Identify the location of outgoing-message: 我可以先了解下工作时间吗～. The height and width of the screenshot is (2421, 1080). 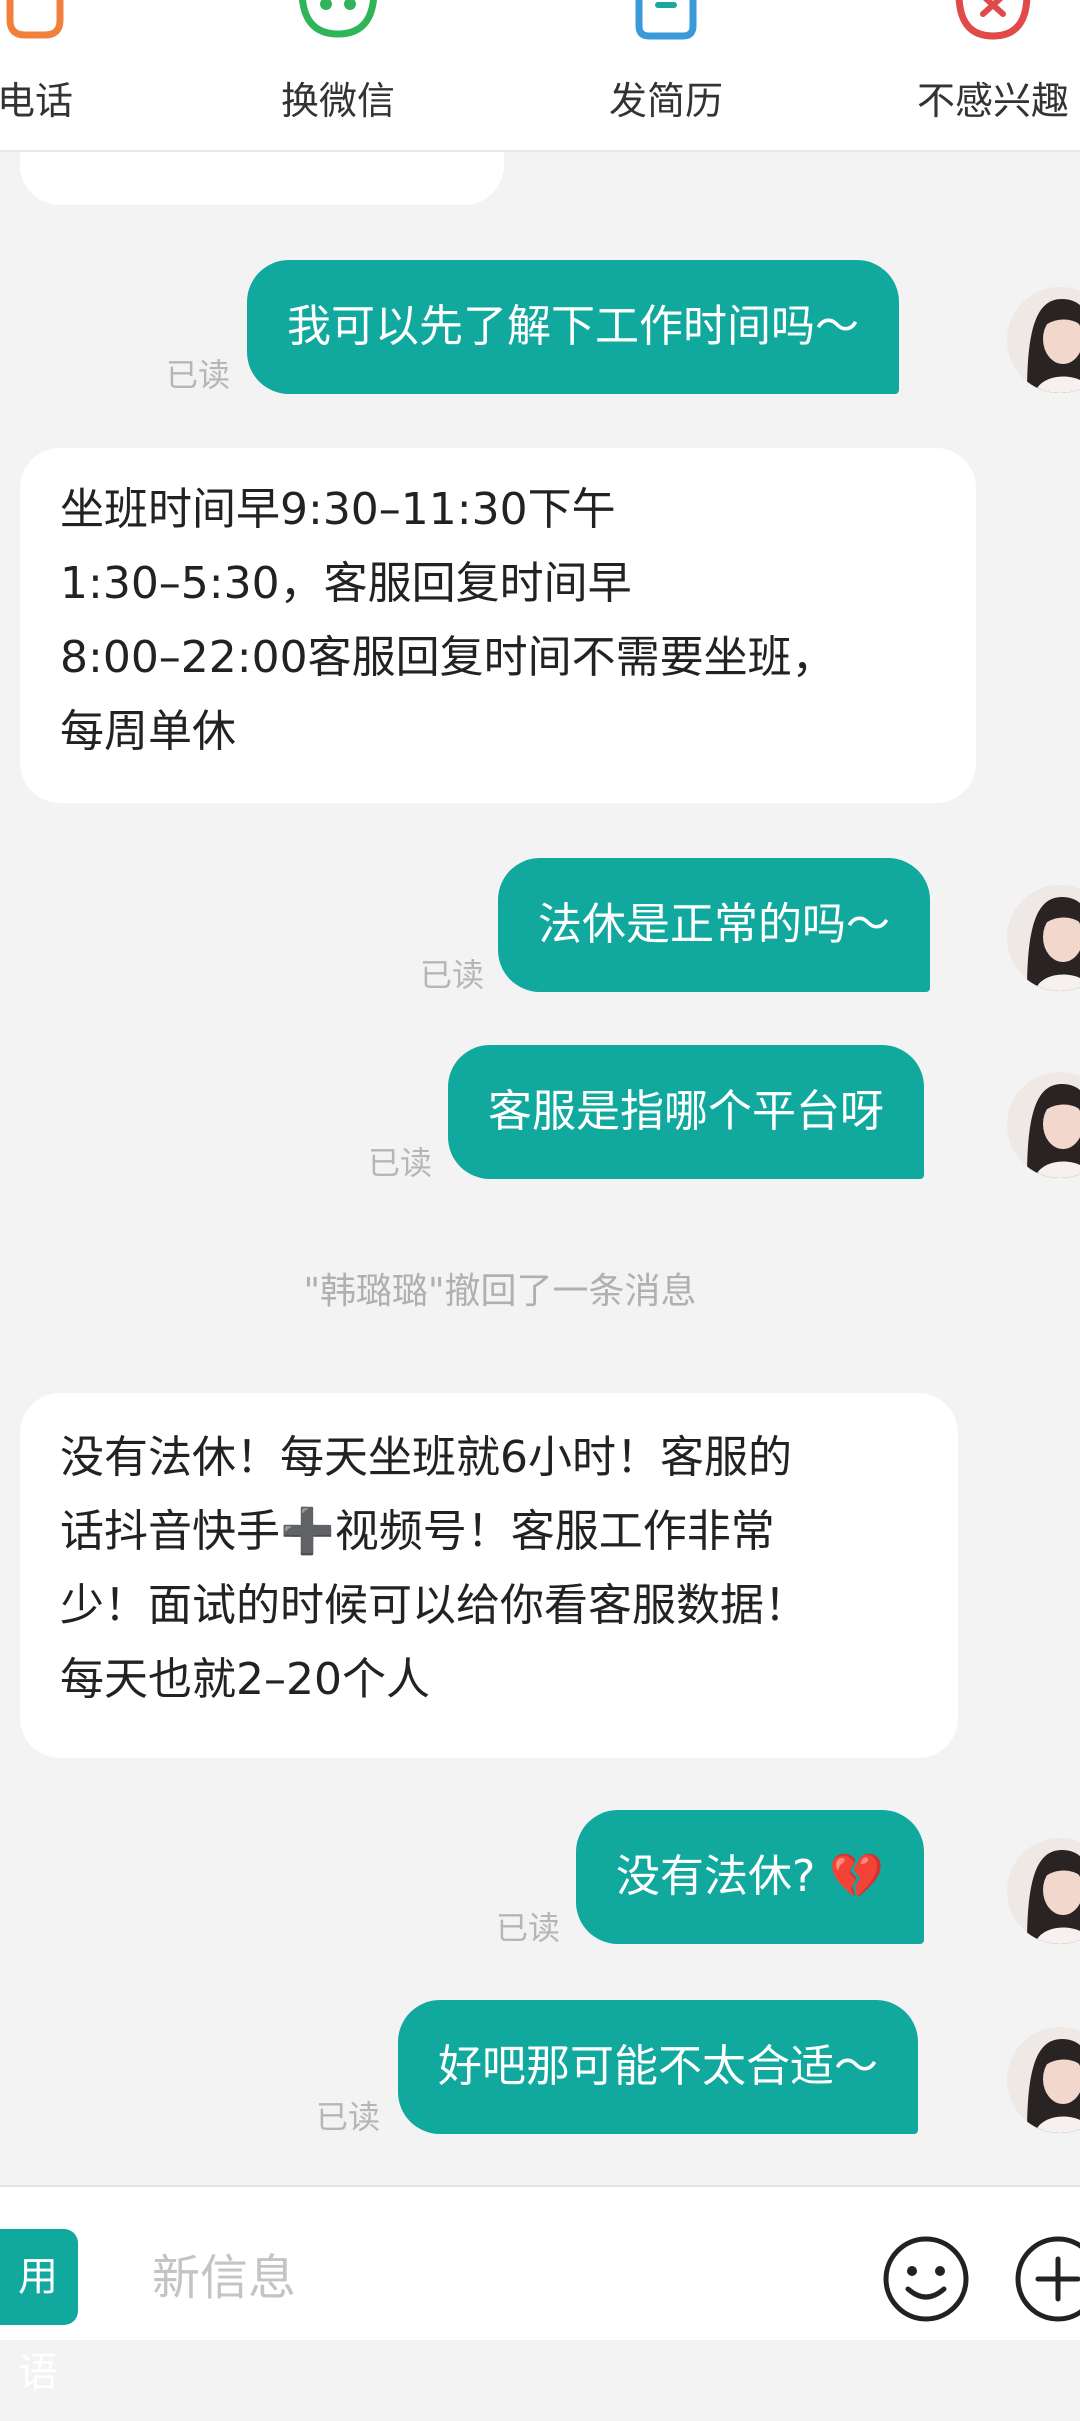
(573, 327).